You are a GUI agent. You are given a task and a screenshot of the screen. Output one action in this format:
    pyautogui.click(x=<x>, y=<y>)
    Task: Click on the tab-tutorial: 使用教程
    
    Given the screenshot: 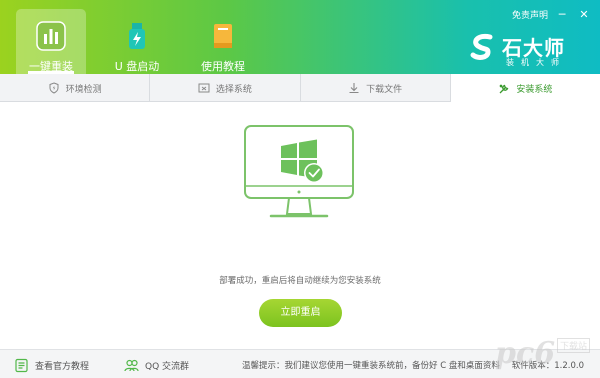 What is the action you would take?
    pyautogui.click(x=223, y=41)
    